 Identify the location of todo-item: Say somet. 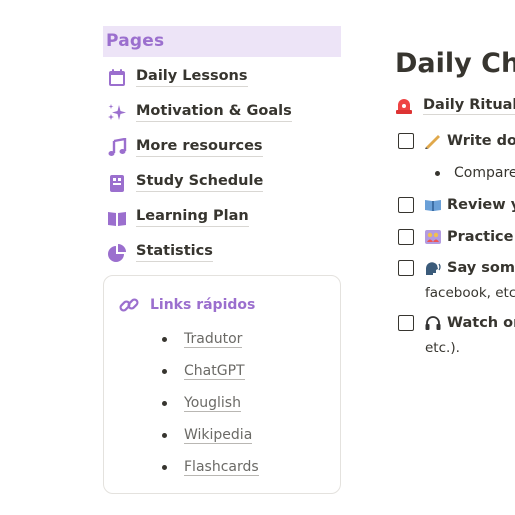
(456, 268).